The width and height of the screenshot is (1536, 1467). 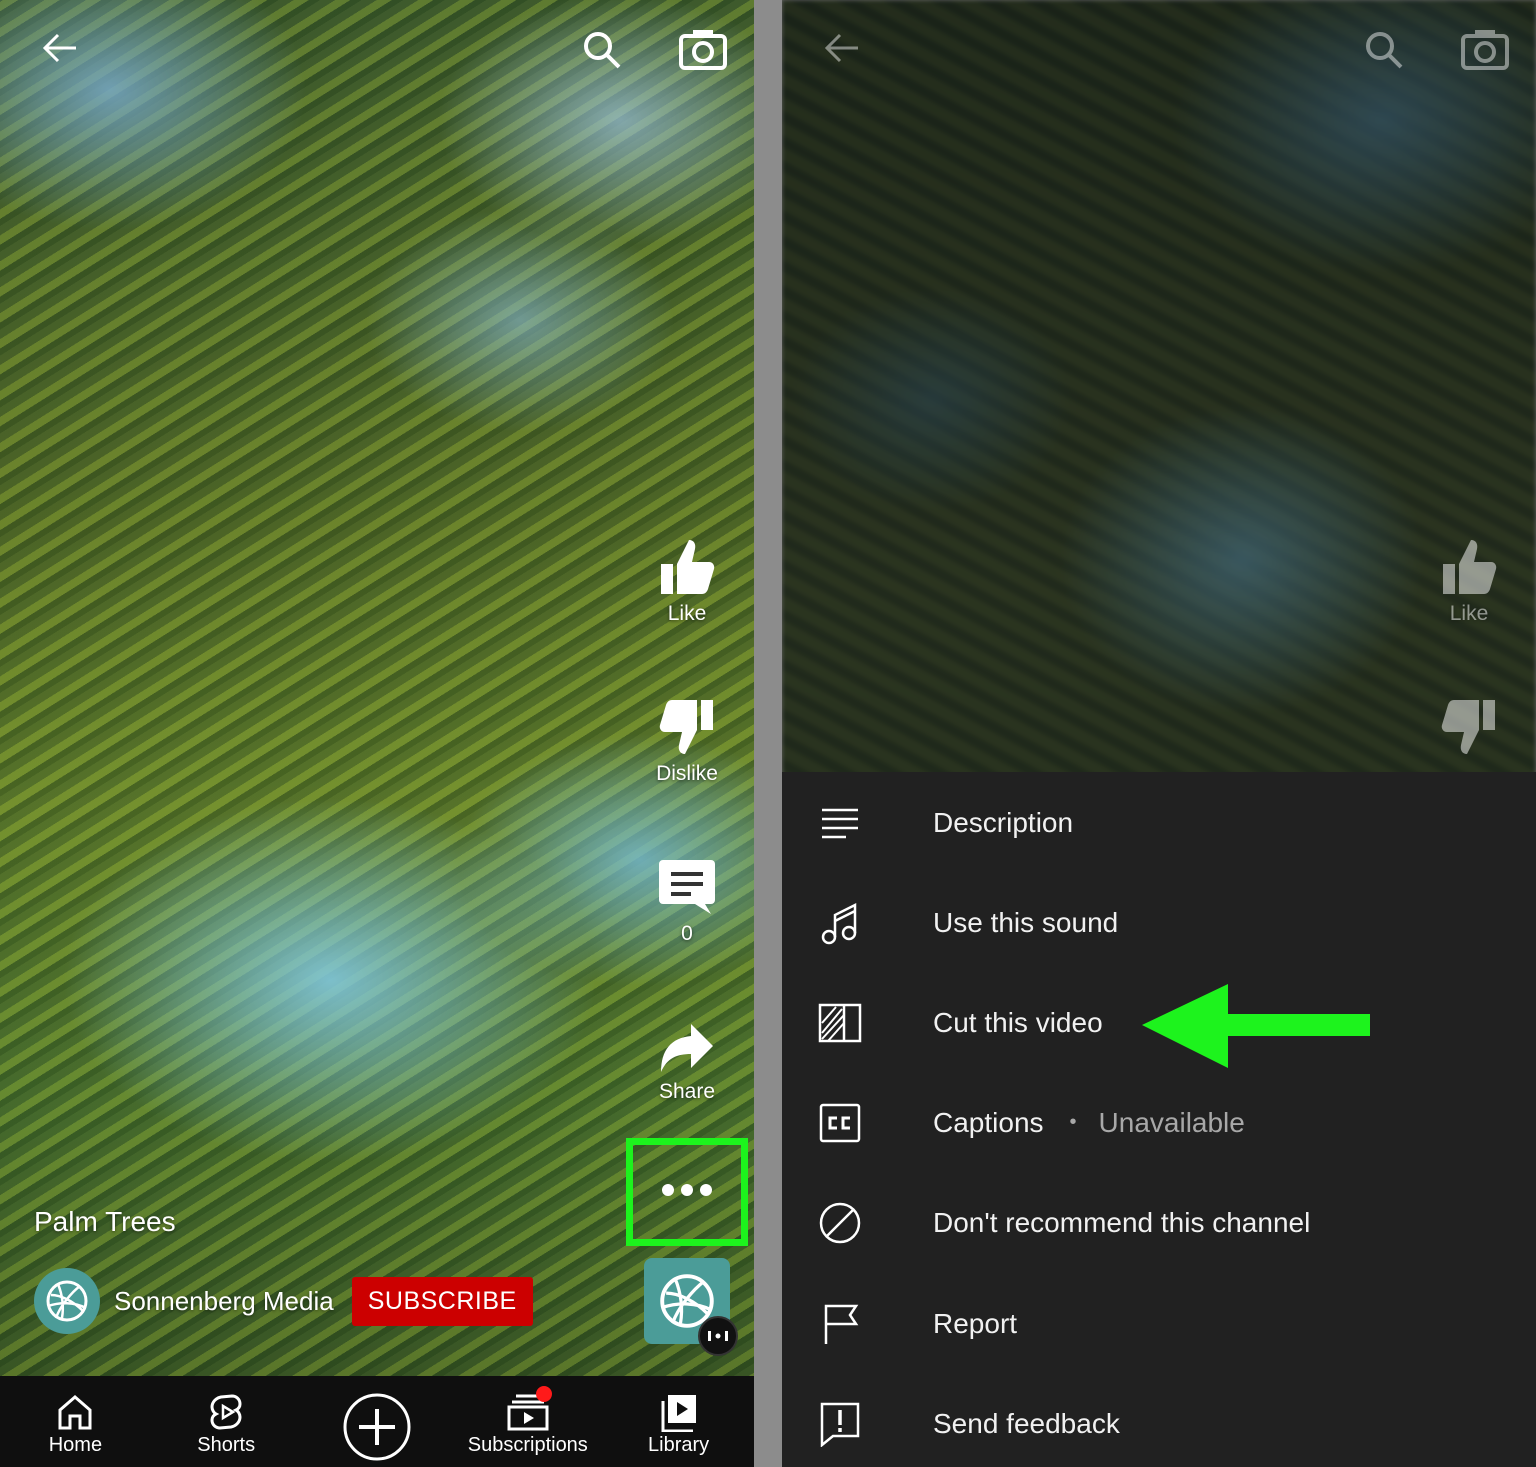 What do you see at coordinates (840, 1123) in the screenshot?
I see `closed-captions-icon` at bounding box center [840, 1123].